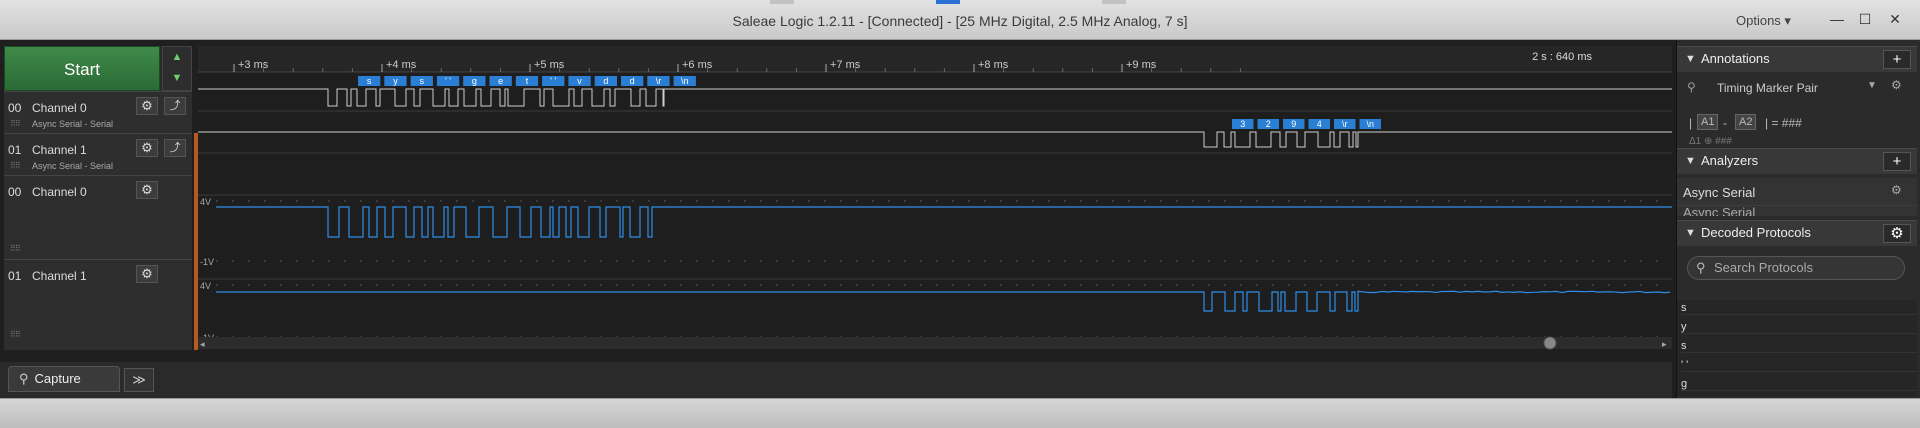 This screenshot has height=428, width=1920. What do you see at coordinates (1897, 59) in the screenshot?
I see `add-annotation-button: +` at bounding box center [1897, 59].